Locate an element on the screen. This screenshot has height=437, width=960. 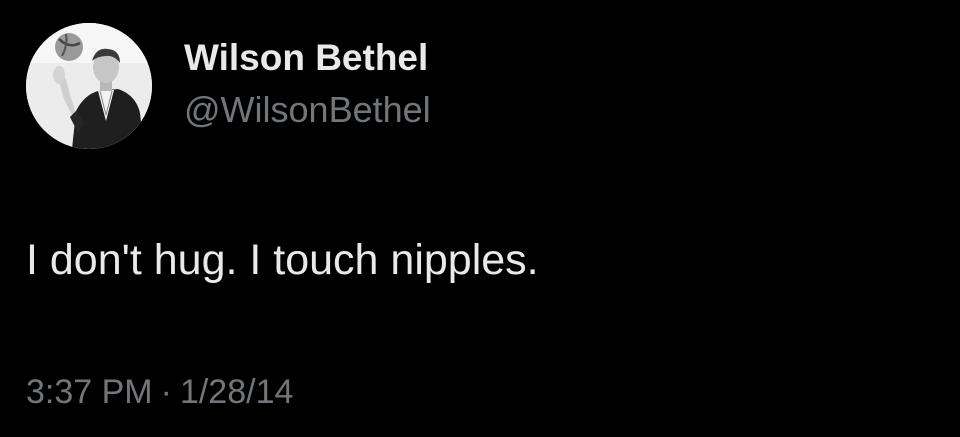
author-block: Wilson Bethel @WilsonBethel is located at coordinates (307, 83).